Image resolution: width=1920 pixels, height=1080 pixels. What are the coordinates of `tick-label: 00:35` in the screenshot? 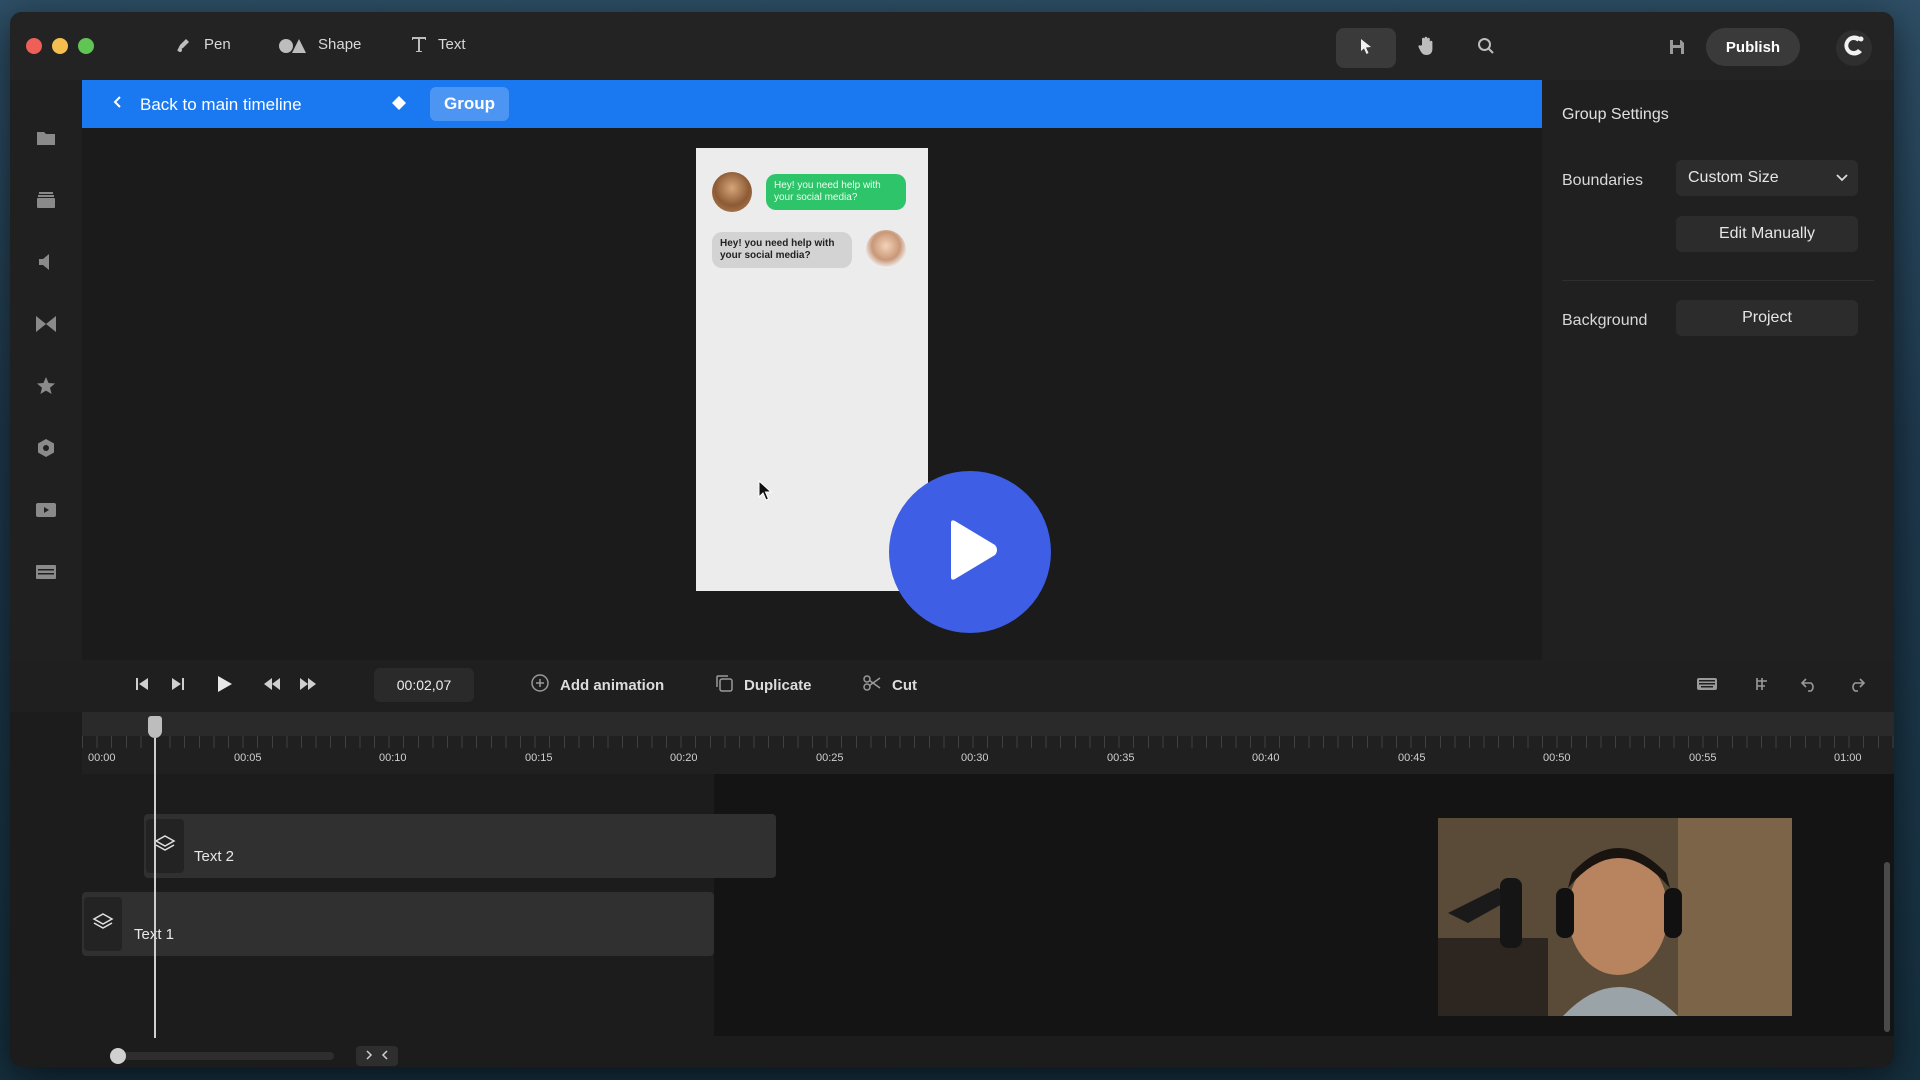 It's located at (1121, 758).